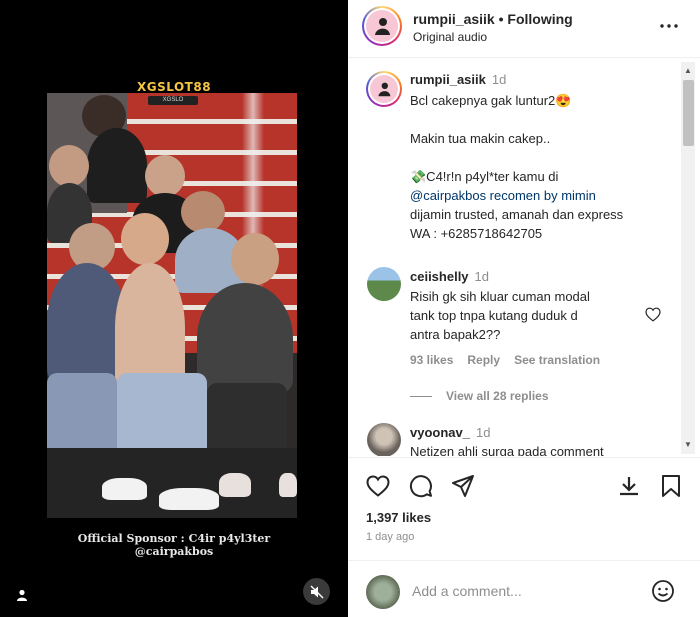 This screenshot has height=617, width=700. I want to click on comment-meta: 93 likes Reply See translation, so click(512, 360).